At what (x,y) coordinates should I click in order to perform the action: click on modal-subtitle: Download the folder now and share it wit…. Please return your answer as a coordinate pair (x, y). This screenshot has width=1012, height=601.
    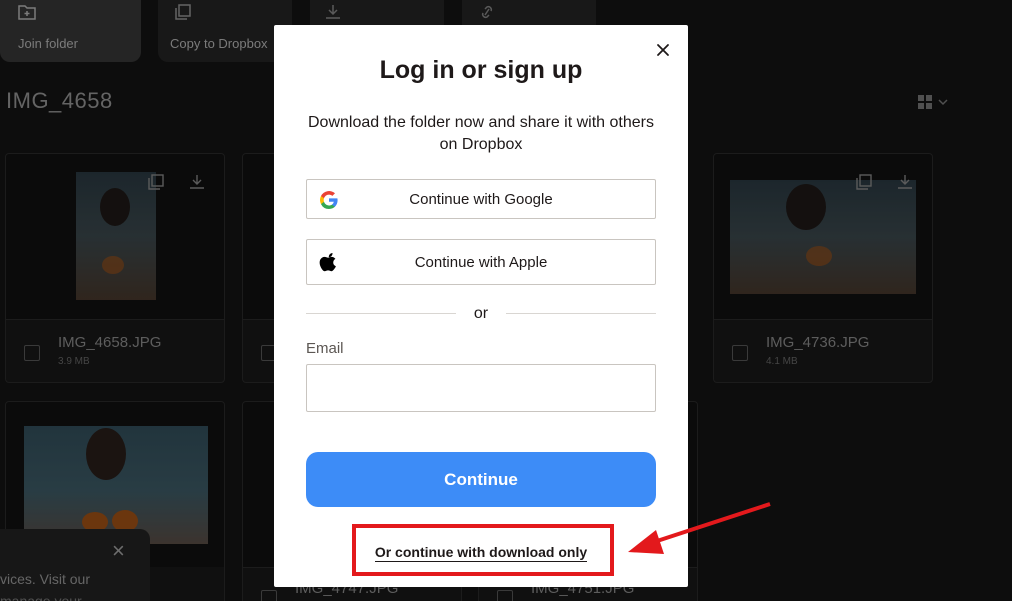
    Looking at the image, I should click on (481, 133).